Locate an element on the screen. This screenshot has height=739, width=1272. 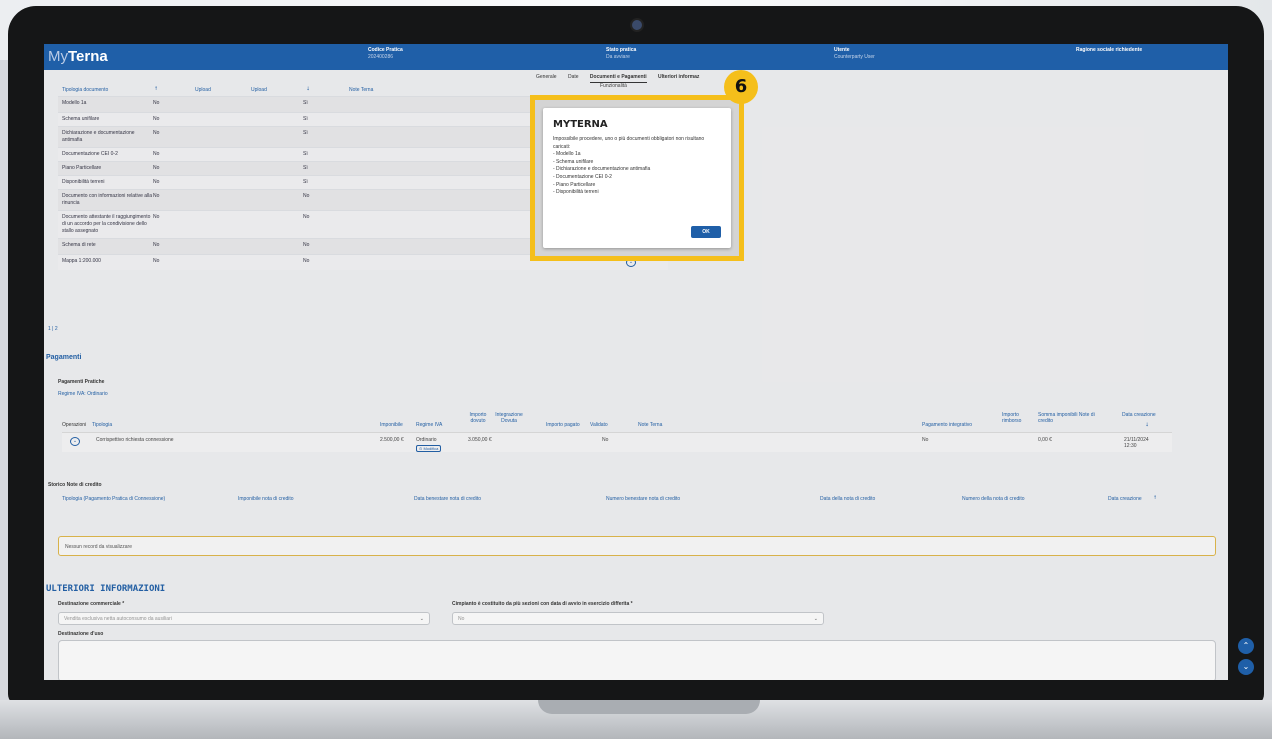
scroll-down-button: ⌄ is located at coordinates (1246, 667).